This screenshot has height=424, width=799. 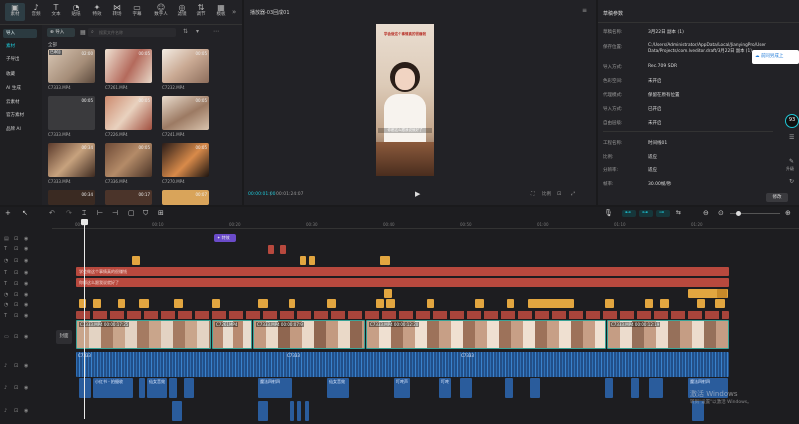 I want to click on toolbar-adjust: ⇅ 调节, so click(x=201, y=12).